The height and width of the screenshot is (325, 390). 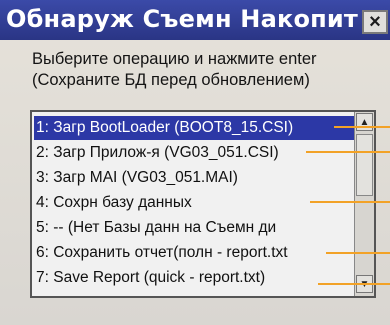 What do you see at coordinates (182, 19) in the screenshot?
I see `window-title: Обнаруж Съемн Накопит` at bounding box center [182, 19].